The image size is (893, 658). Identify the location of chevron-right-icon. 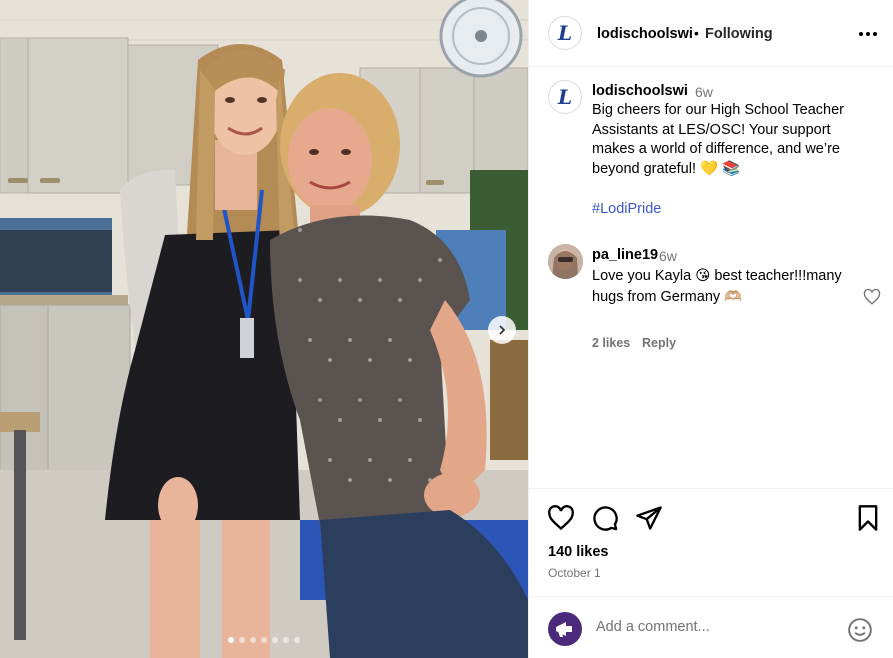
(502, 330).